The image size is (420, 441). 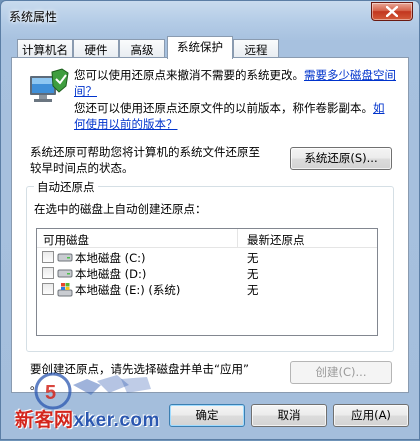 What do you see at coordinates (210, 15) in the screenshot?
I see `title-bar: 系统属性` at bounding box center [210, 15].